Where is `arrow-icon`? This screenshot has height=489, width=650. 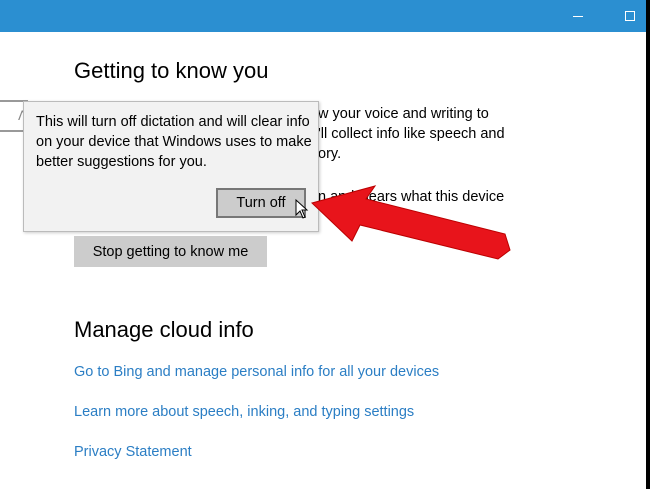 arrow-icon is located at coordinates (411, 222).